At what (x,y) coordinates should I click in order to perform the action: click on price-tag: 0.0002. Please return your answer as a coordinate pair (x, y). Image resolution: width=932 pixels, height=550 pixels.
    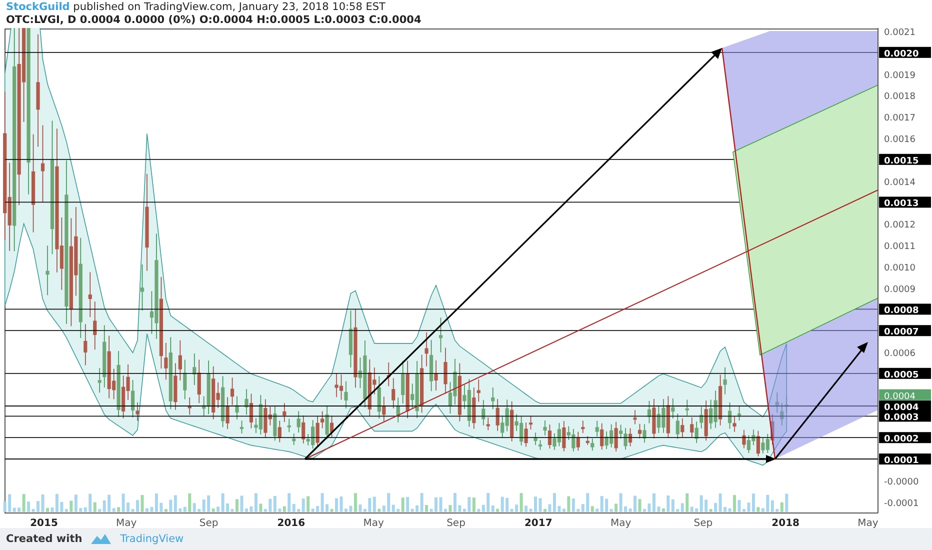
    Looking at the image, I should click on (905, 438).